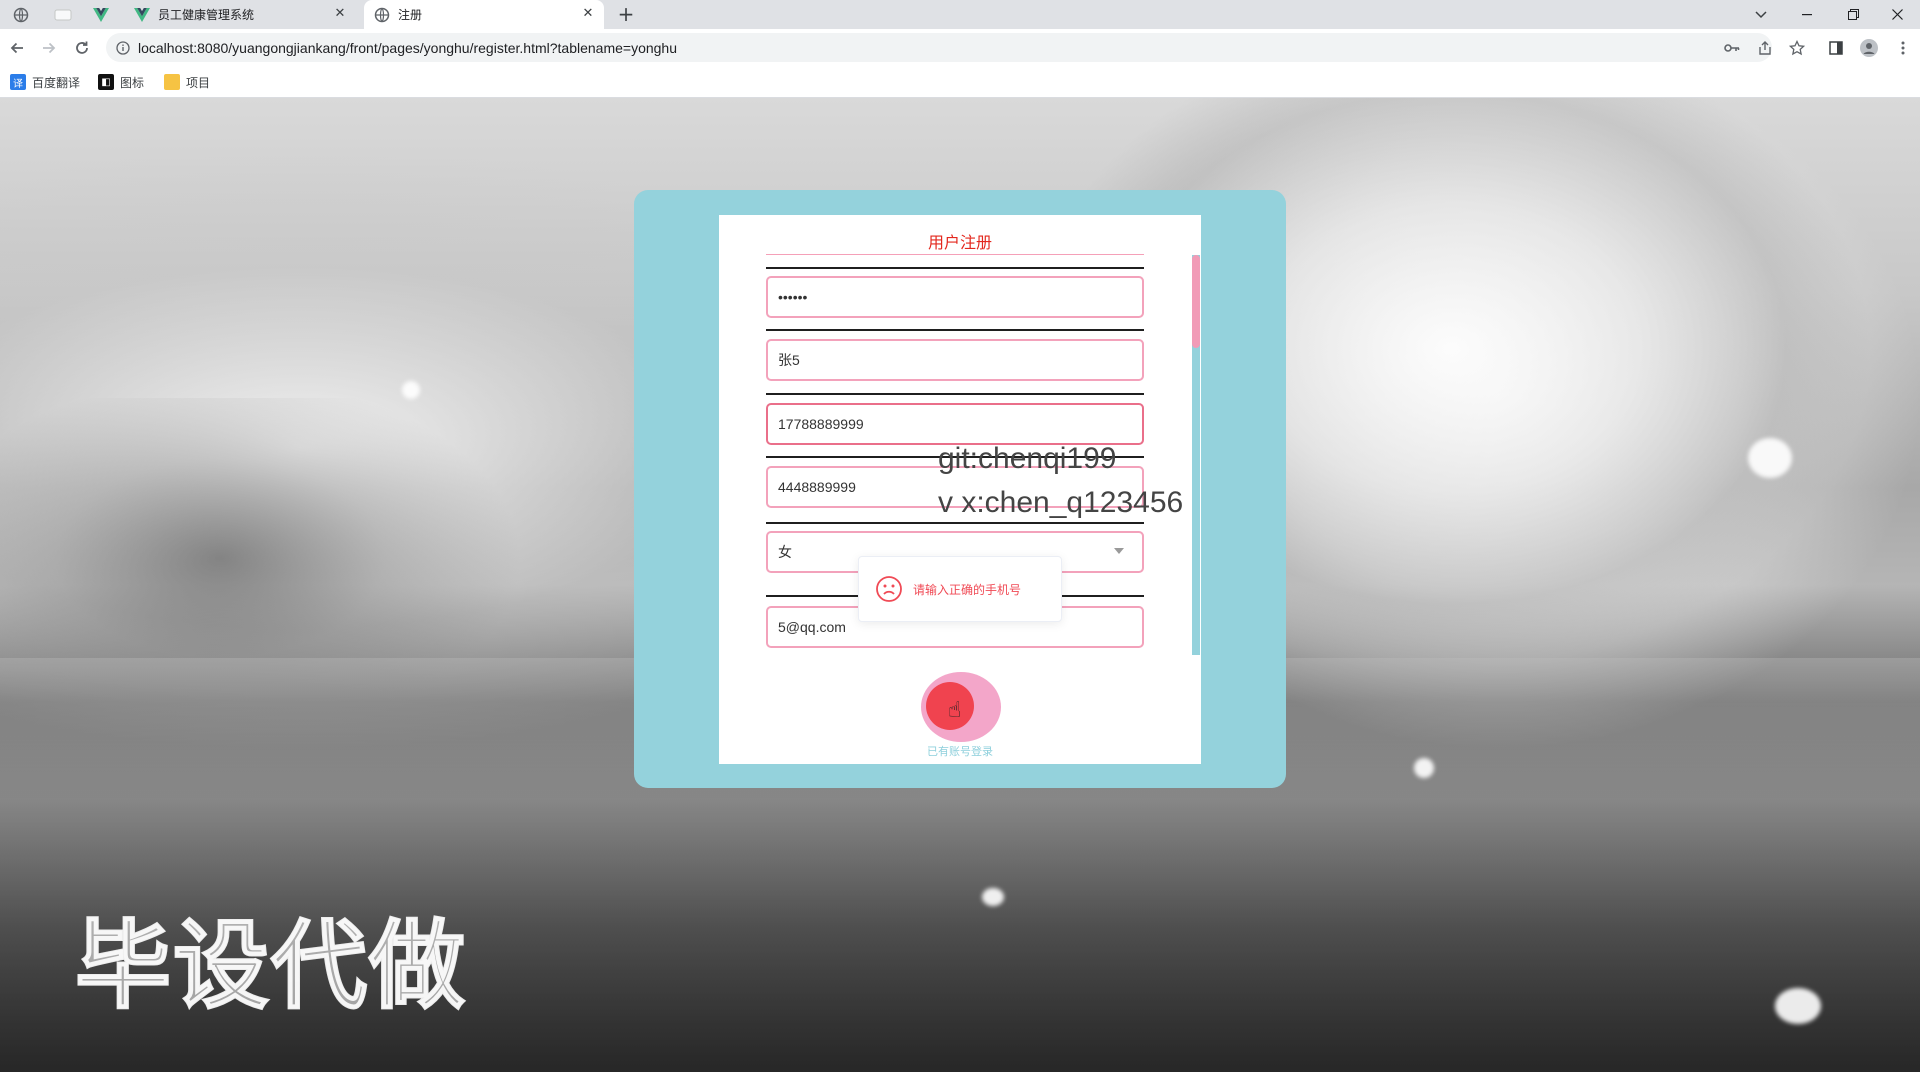 This screenshot has width=1920, height=1072. What do you see at coordinates (270, 966) in the screenshot?
I see `watermark-text: 毕设代做` at bounding box center [270, 966].